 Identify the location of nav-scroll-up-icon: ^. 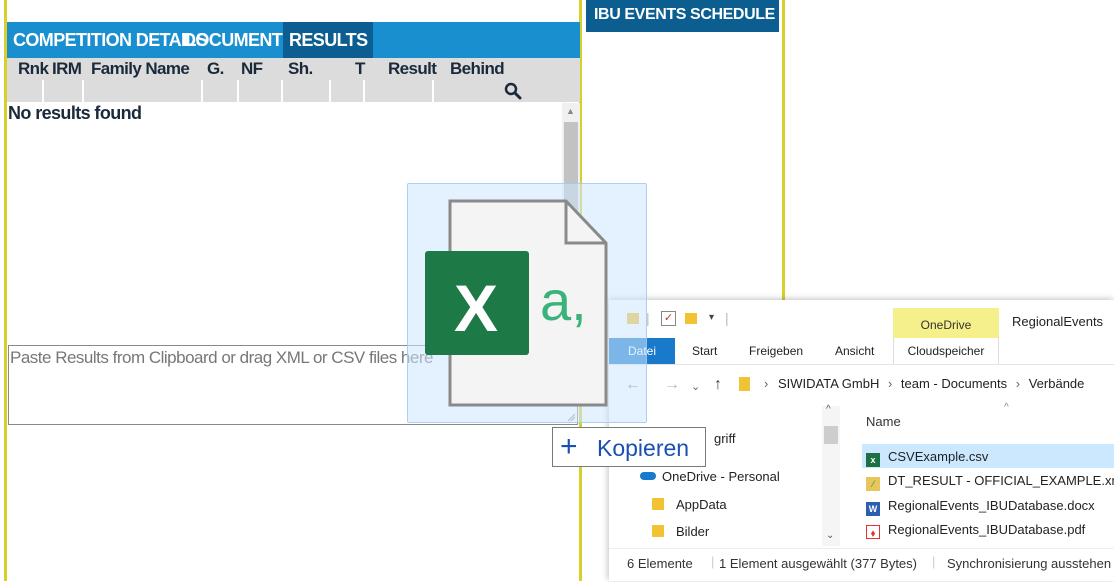
(828, 409).